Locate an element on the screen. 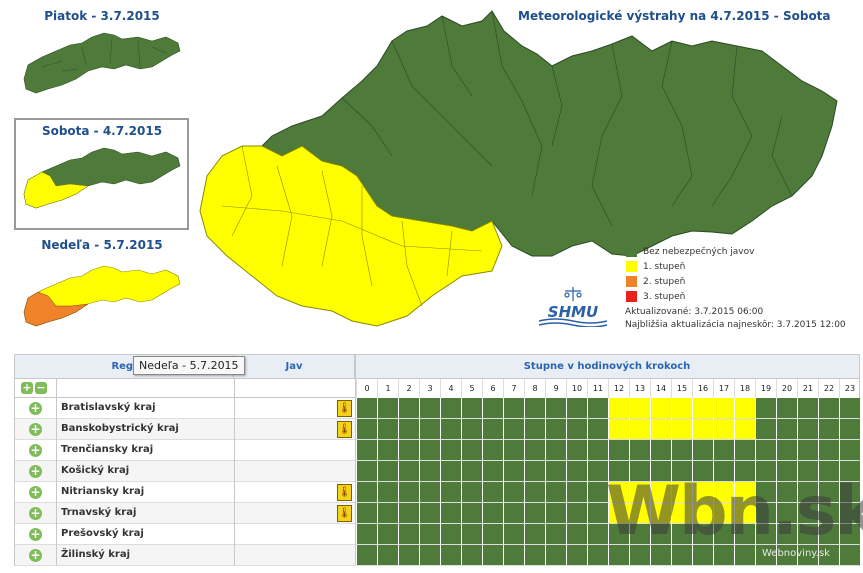  table-row: + Trenčiansky kraj is located at coordinates (437, 450).